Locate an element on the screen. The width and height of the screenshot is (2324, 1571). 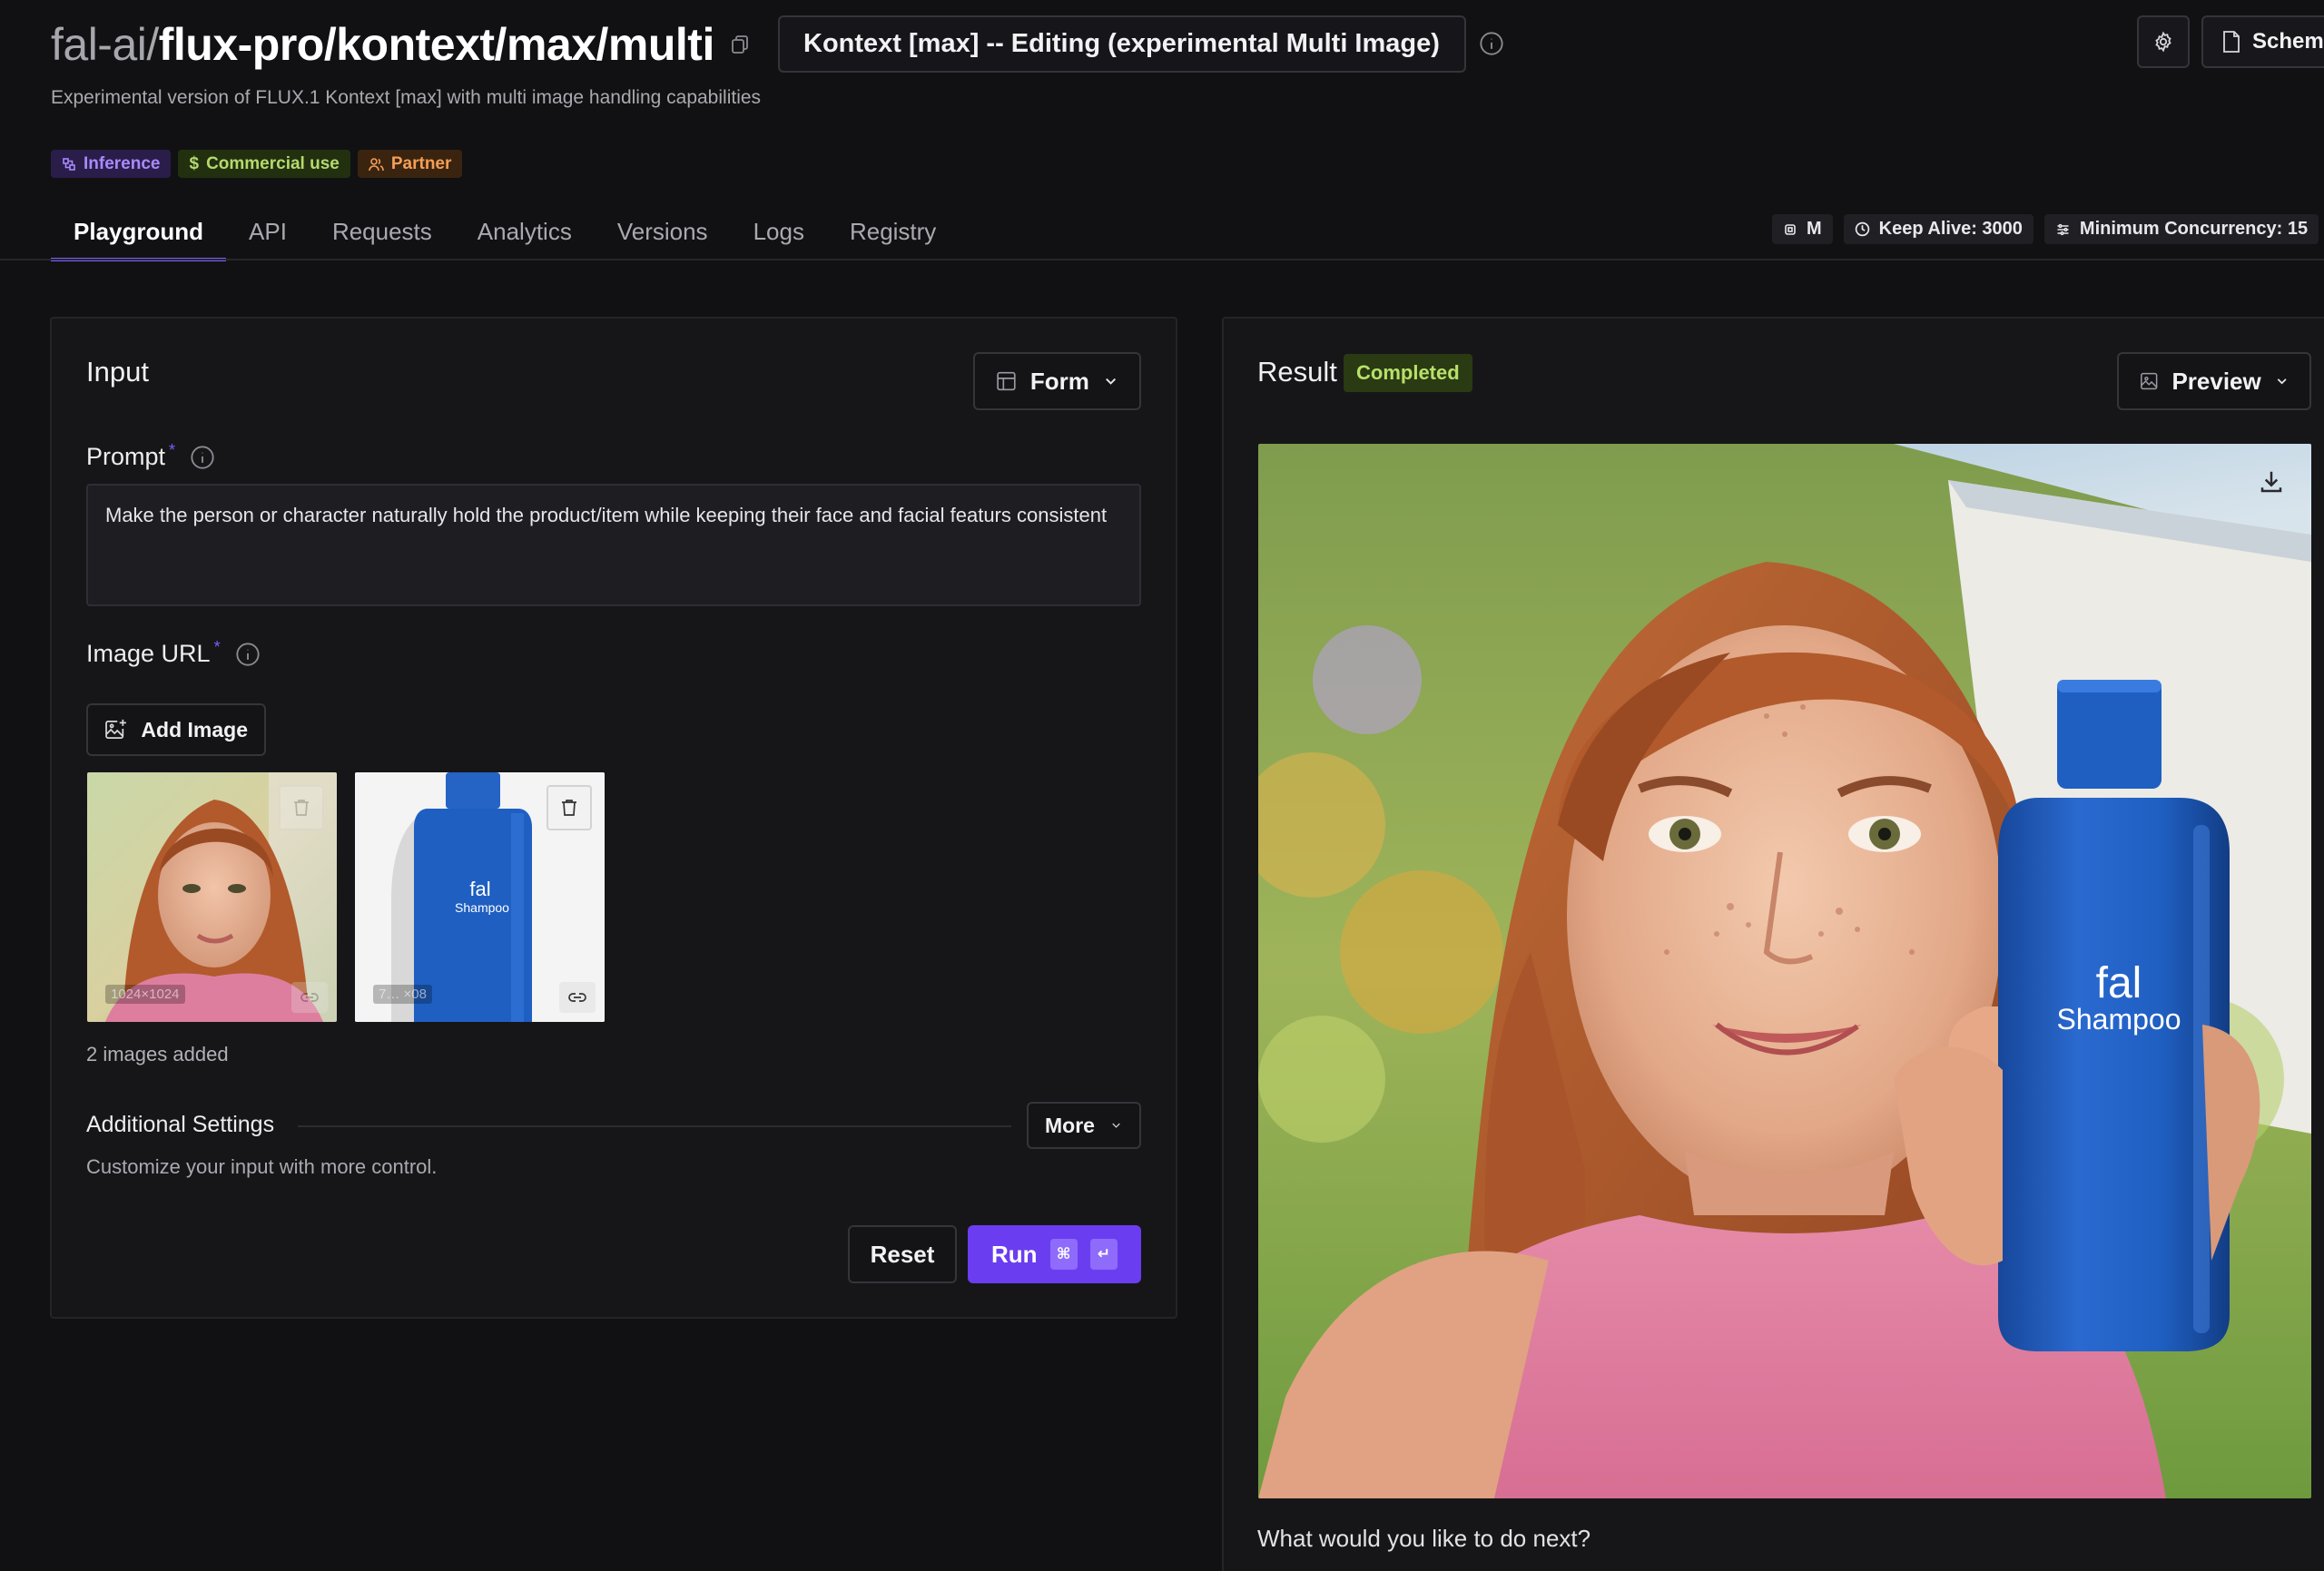
form-mode-label: Form is located at coordinates (1059, 381).